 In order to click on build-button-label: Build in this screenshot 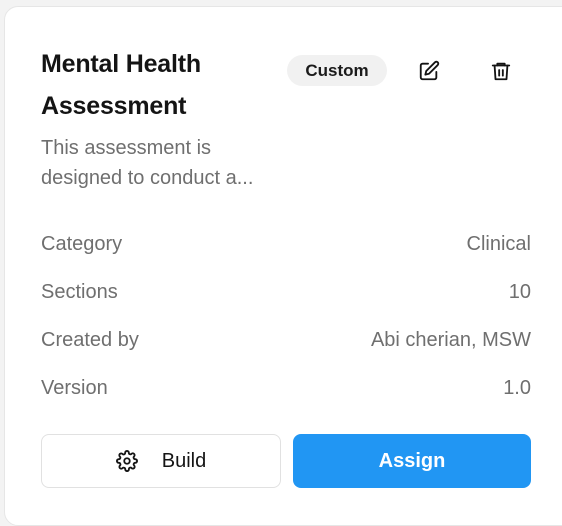, I will do `click(184, 460)`.